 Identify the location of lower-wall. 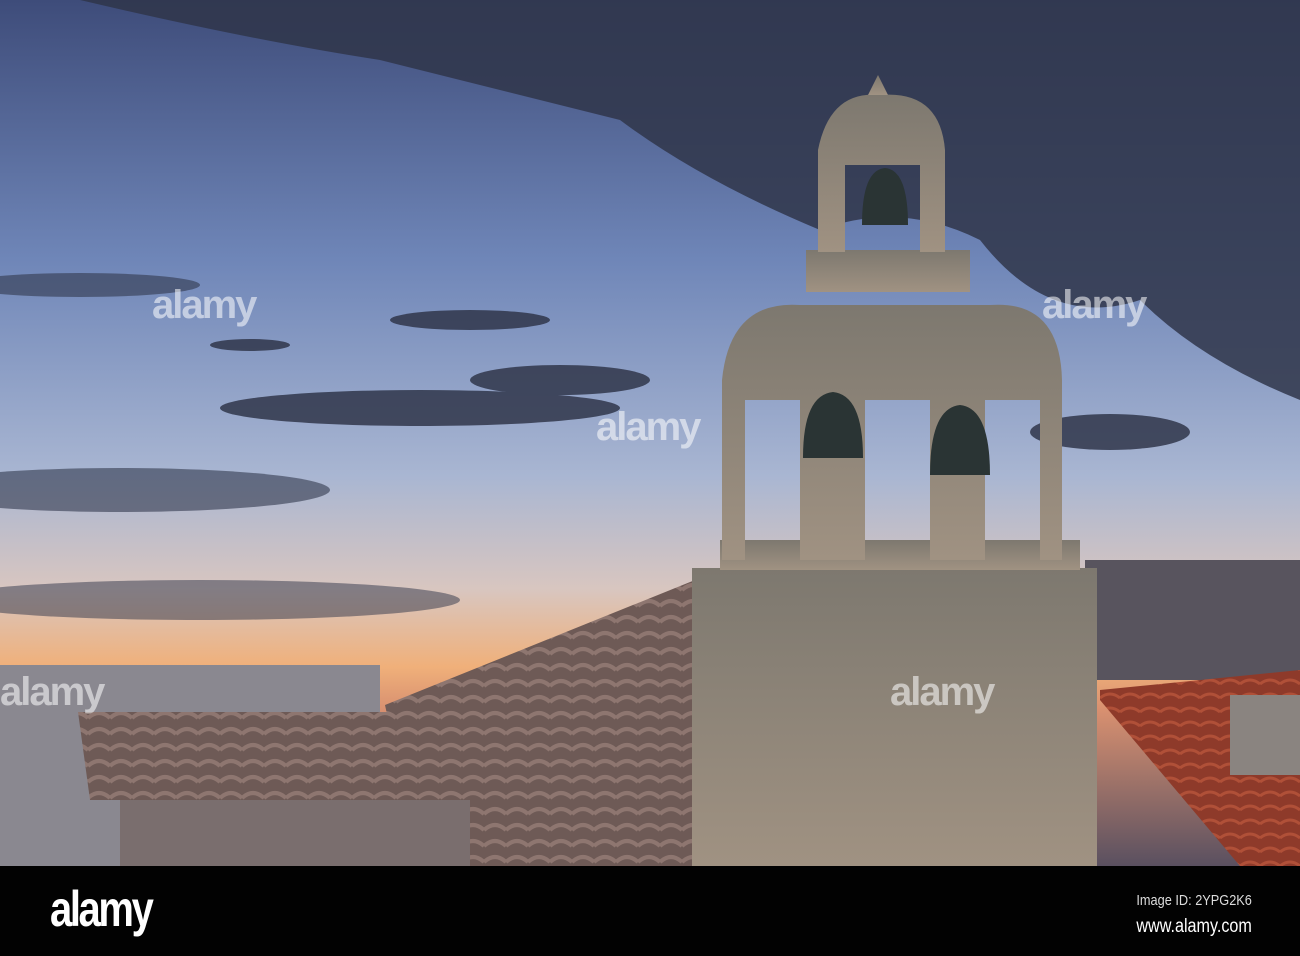
(295, 833).